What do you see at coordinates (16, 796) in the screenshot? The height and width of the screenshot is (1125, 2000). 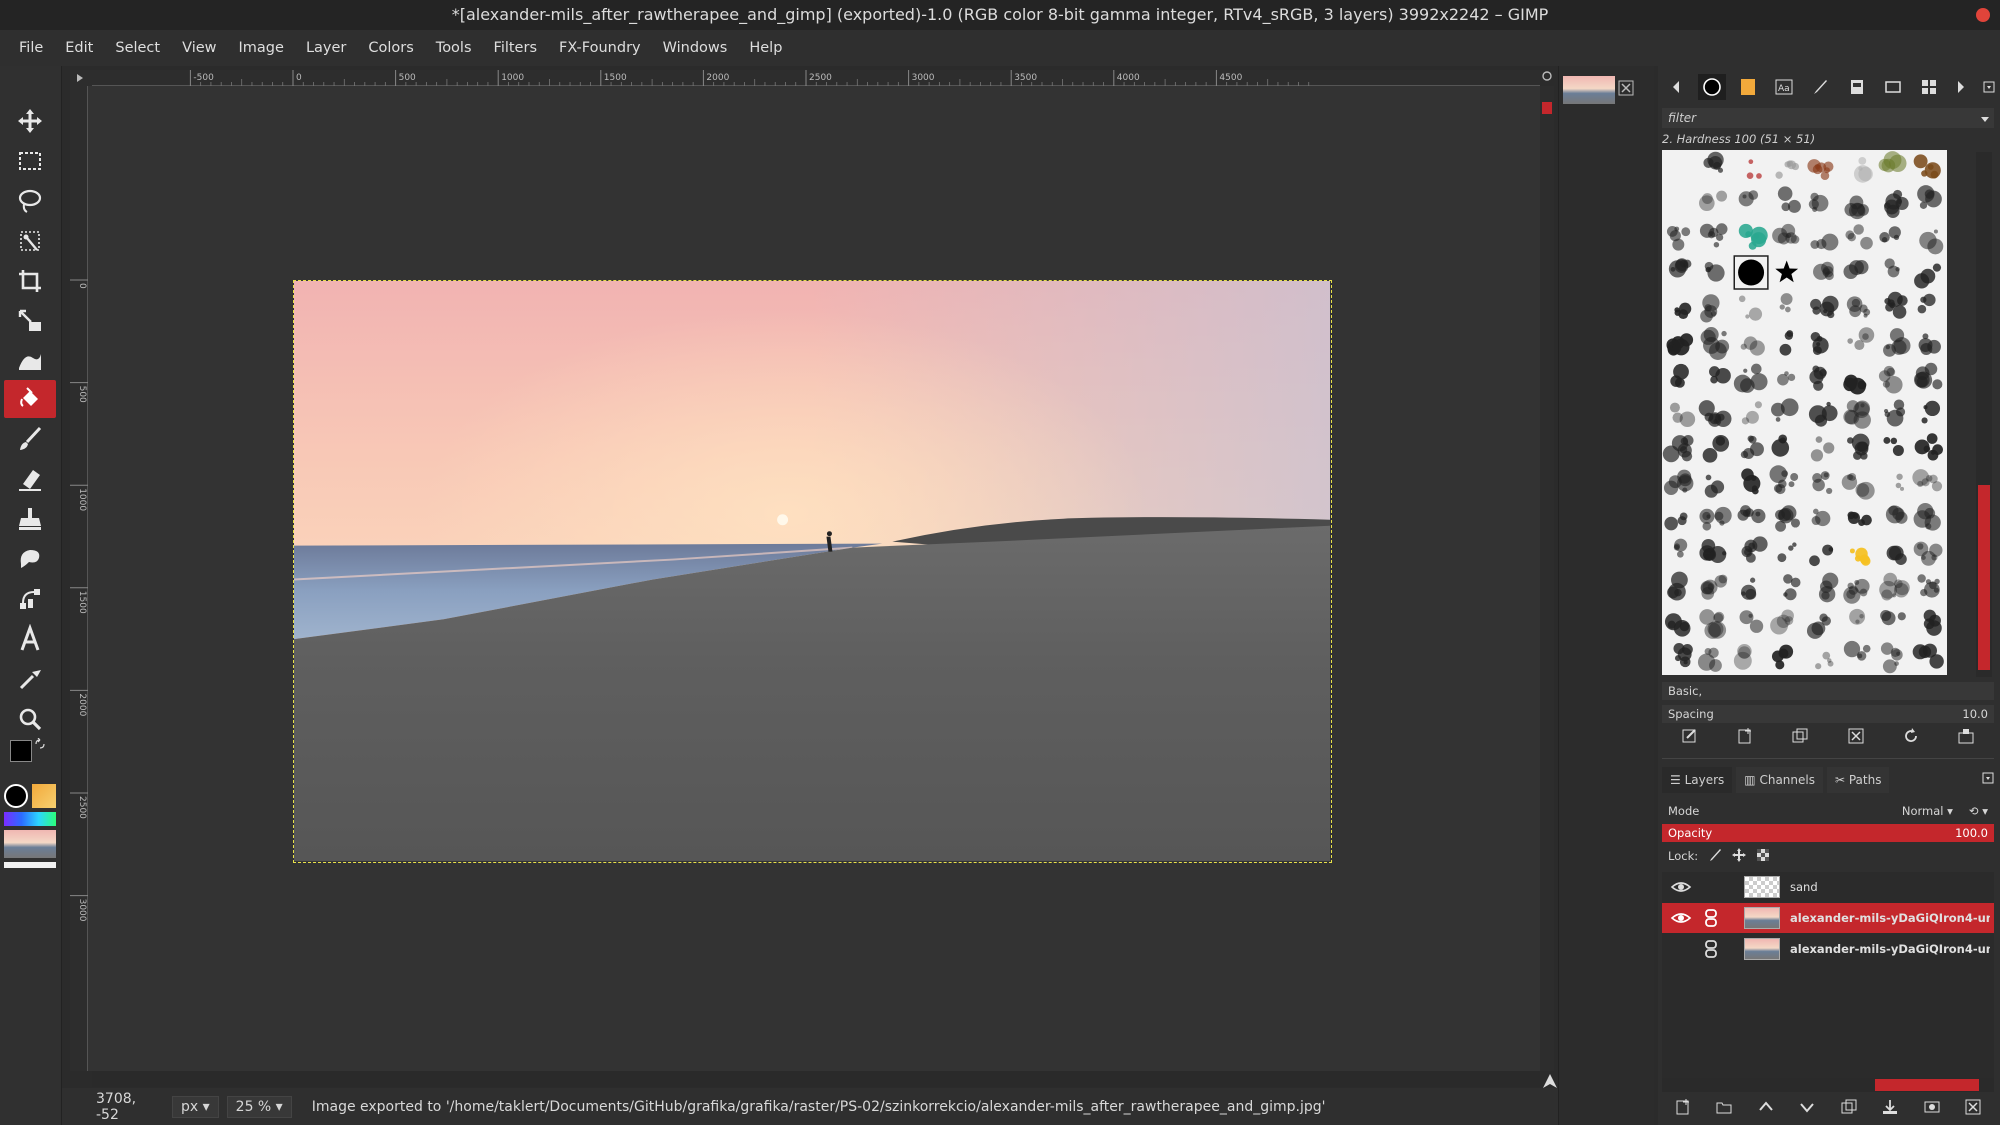 I see `active-brush-preview` at bounding box center [16, 796].